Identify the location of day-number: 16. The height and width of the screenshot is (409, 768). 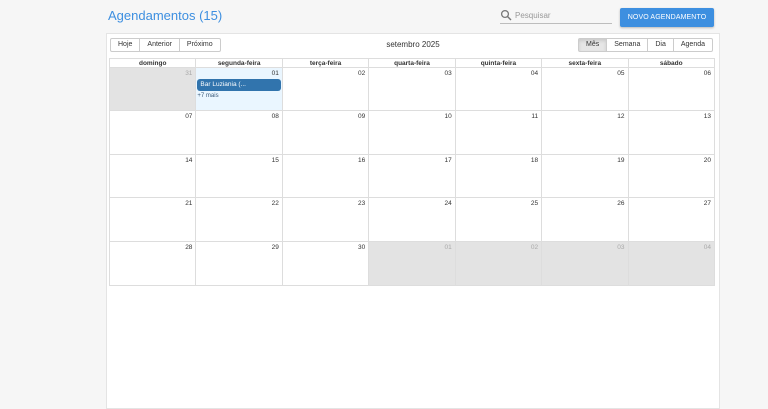
(361, 160).